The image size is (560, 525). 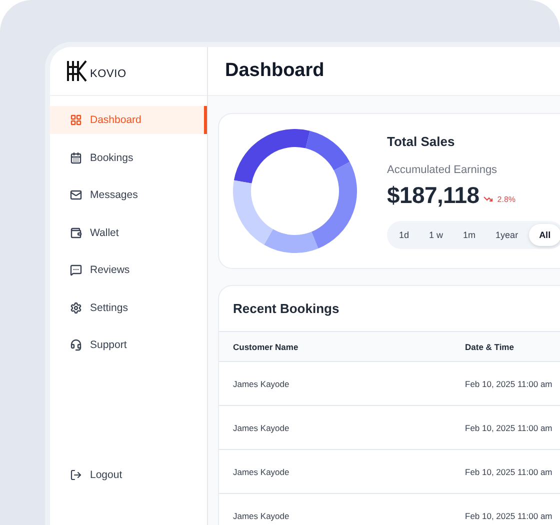 I want to click on page-title: Dashboard, so click(x=274, y=71).